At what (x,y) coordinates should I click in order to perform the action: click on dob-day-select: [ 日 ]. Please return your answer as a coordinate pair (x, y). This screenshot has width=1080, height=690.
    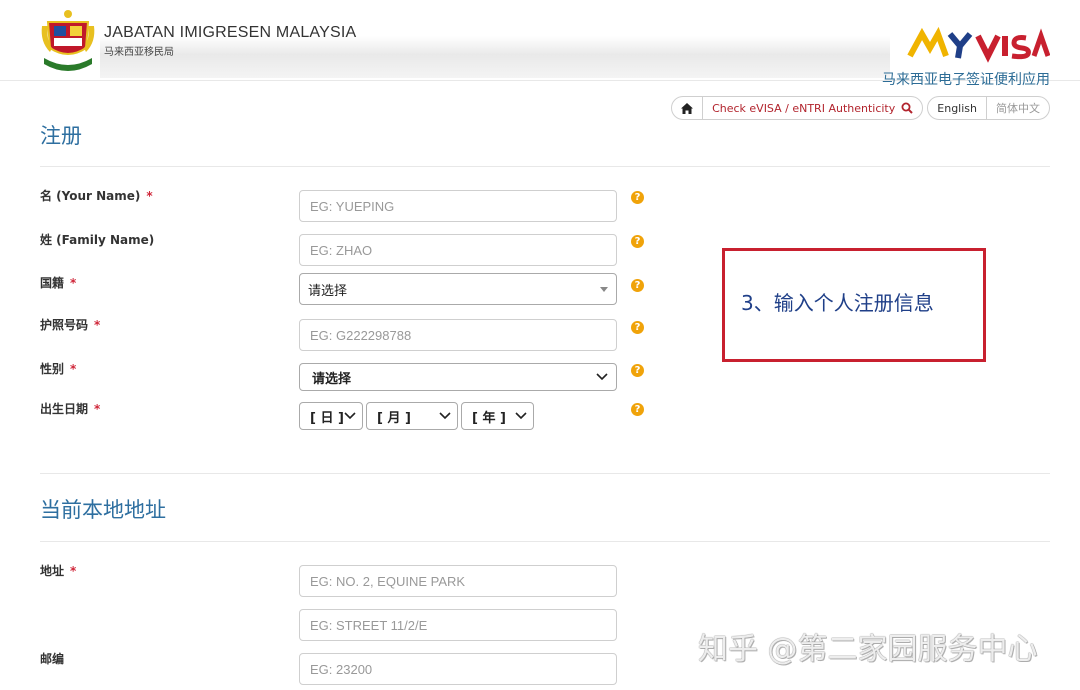
    Looking at the image, I should click on (331, 416).